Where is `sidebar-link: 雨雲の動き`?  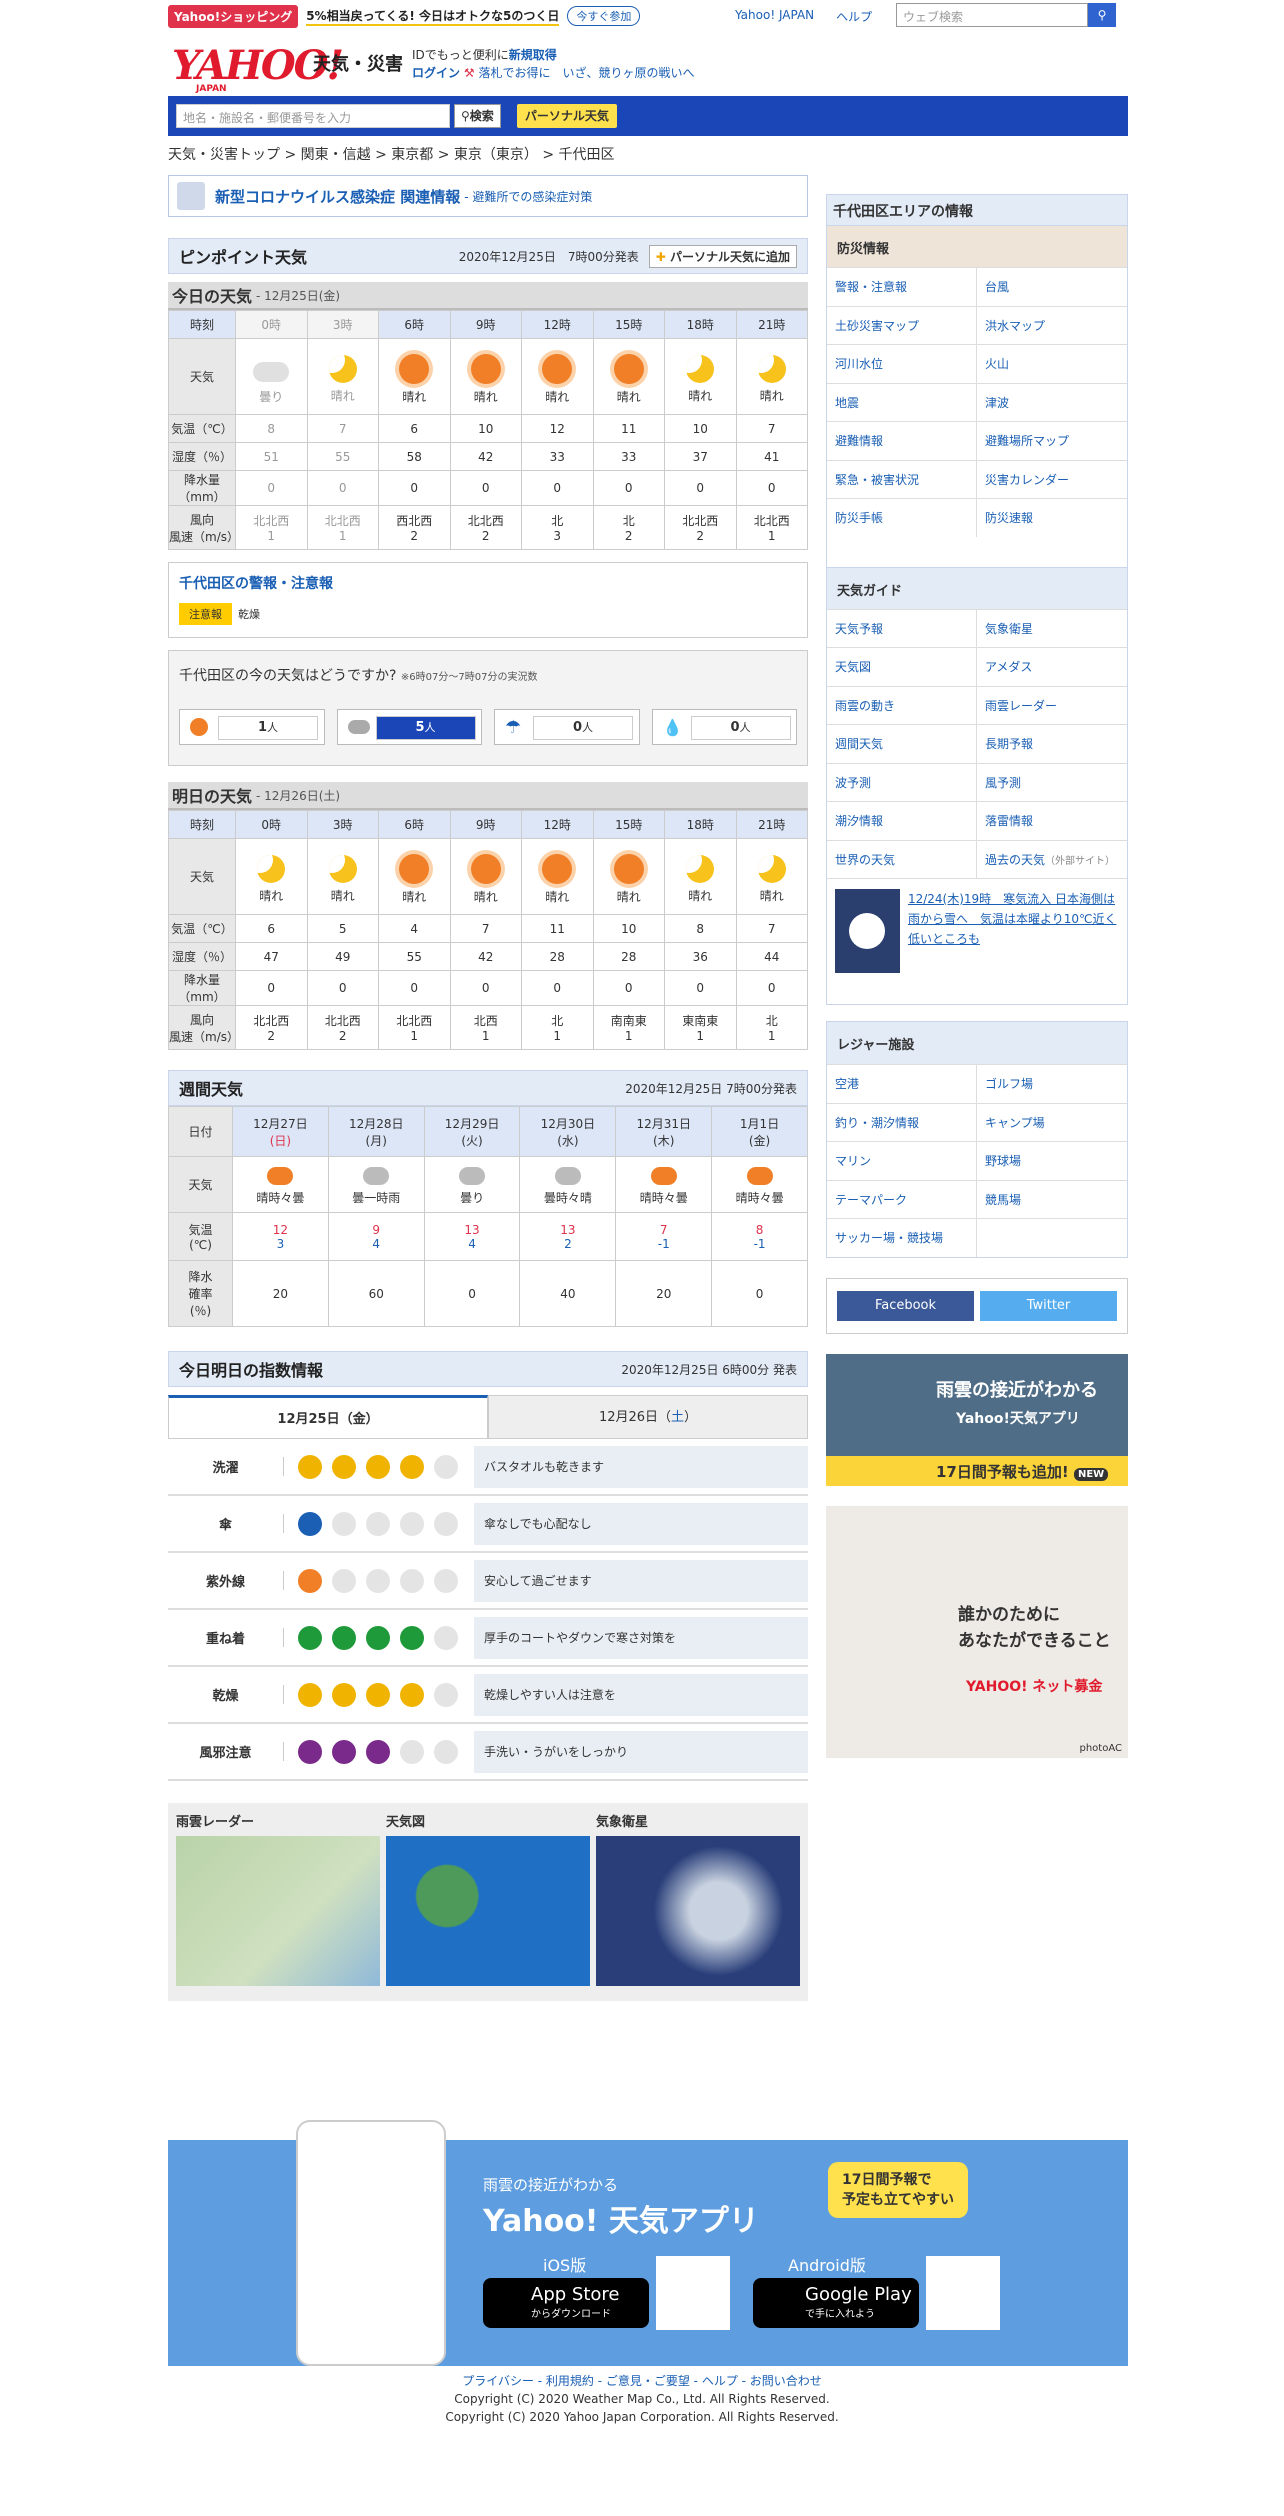
sidebar-link: 雨雲の動き is located at coordinates (902, 704).